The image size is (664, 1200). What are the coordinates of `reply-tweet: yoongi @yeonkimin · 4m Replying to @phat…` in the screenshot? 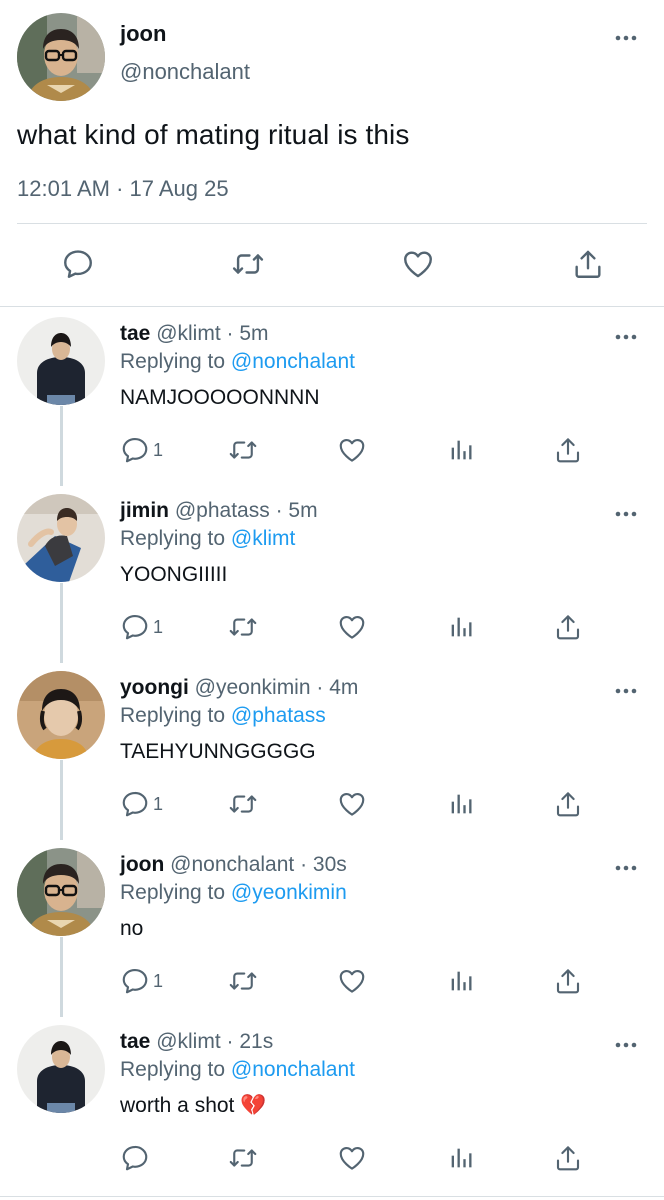 It's located at (332, 749).